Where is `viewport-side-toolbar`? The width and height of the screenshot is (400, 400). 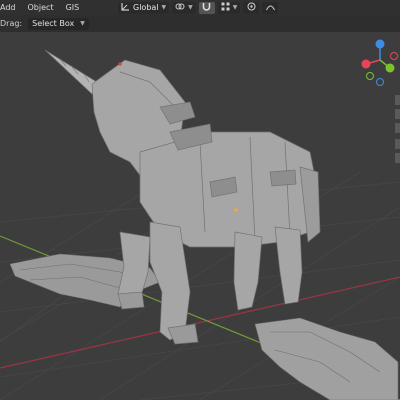 viewport-side-toolbar is located at coordinates (397, 130).